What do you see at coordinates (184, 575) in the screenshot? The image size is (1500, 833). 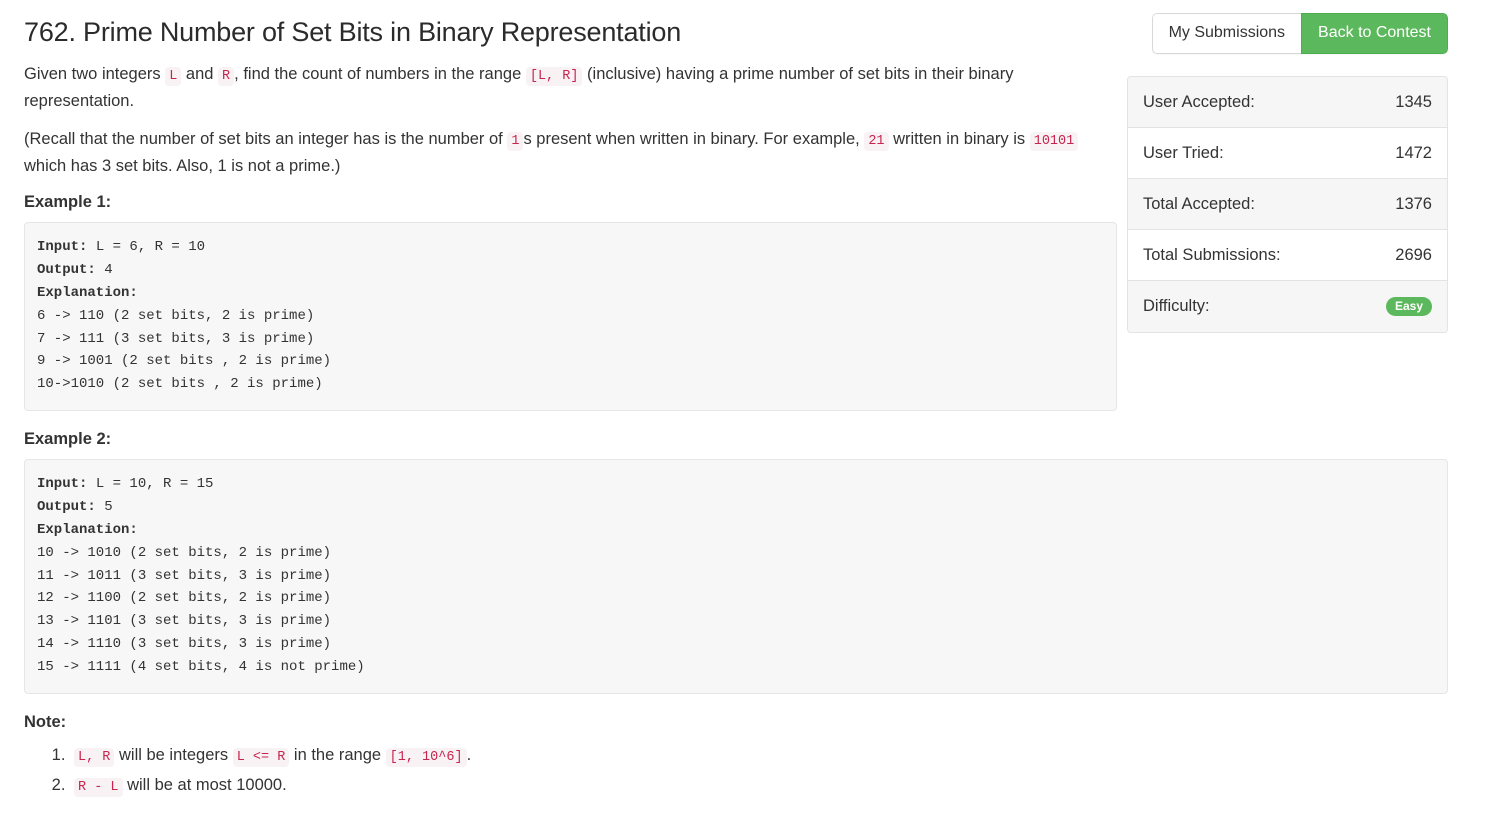 I see `example-2-explanation-line: 11 -> 1011 (3 set bits, 3 is prime)` at bounding box center [184, 575].